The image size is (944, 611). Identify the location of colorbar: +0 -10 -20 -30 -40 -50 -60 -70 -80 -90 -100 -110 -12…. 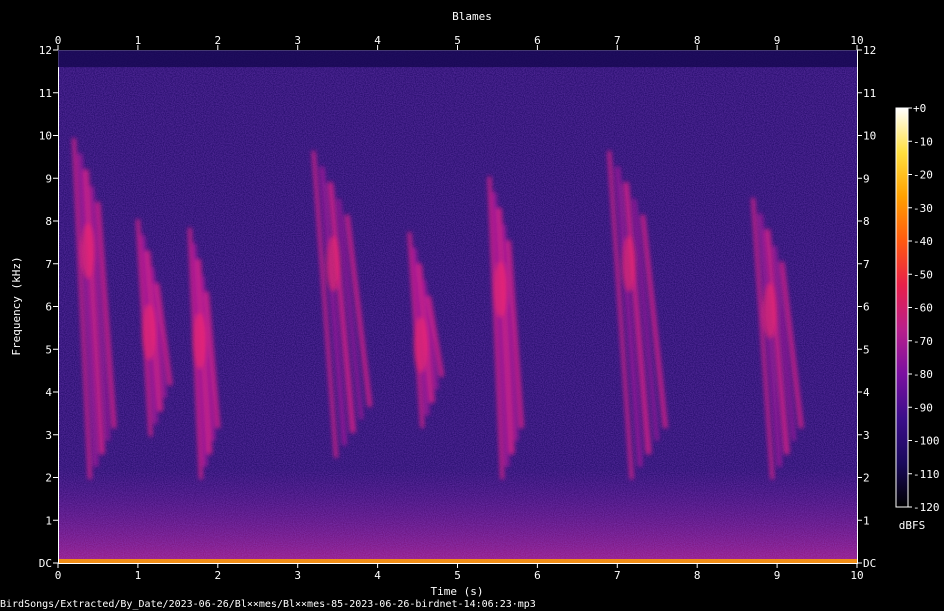
(917, 317).